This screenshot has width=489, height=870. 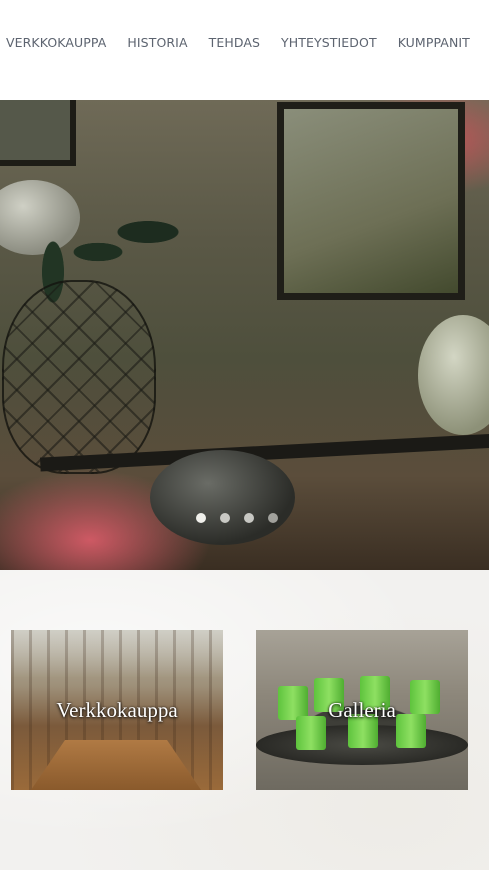 I want to click on picture-frame-small, so click(x=38, y=133).